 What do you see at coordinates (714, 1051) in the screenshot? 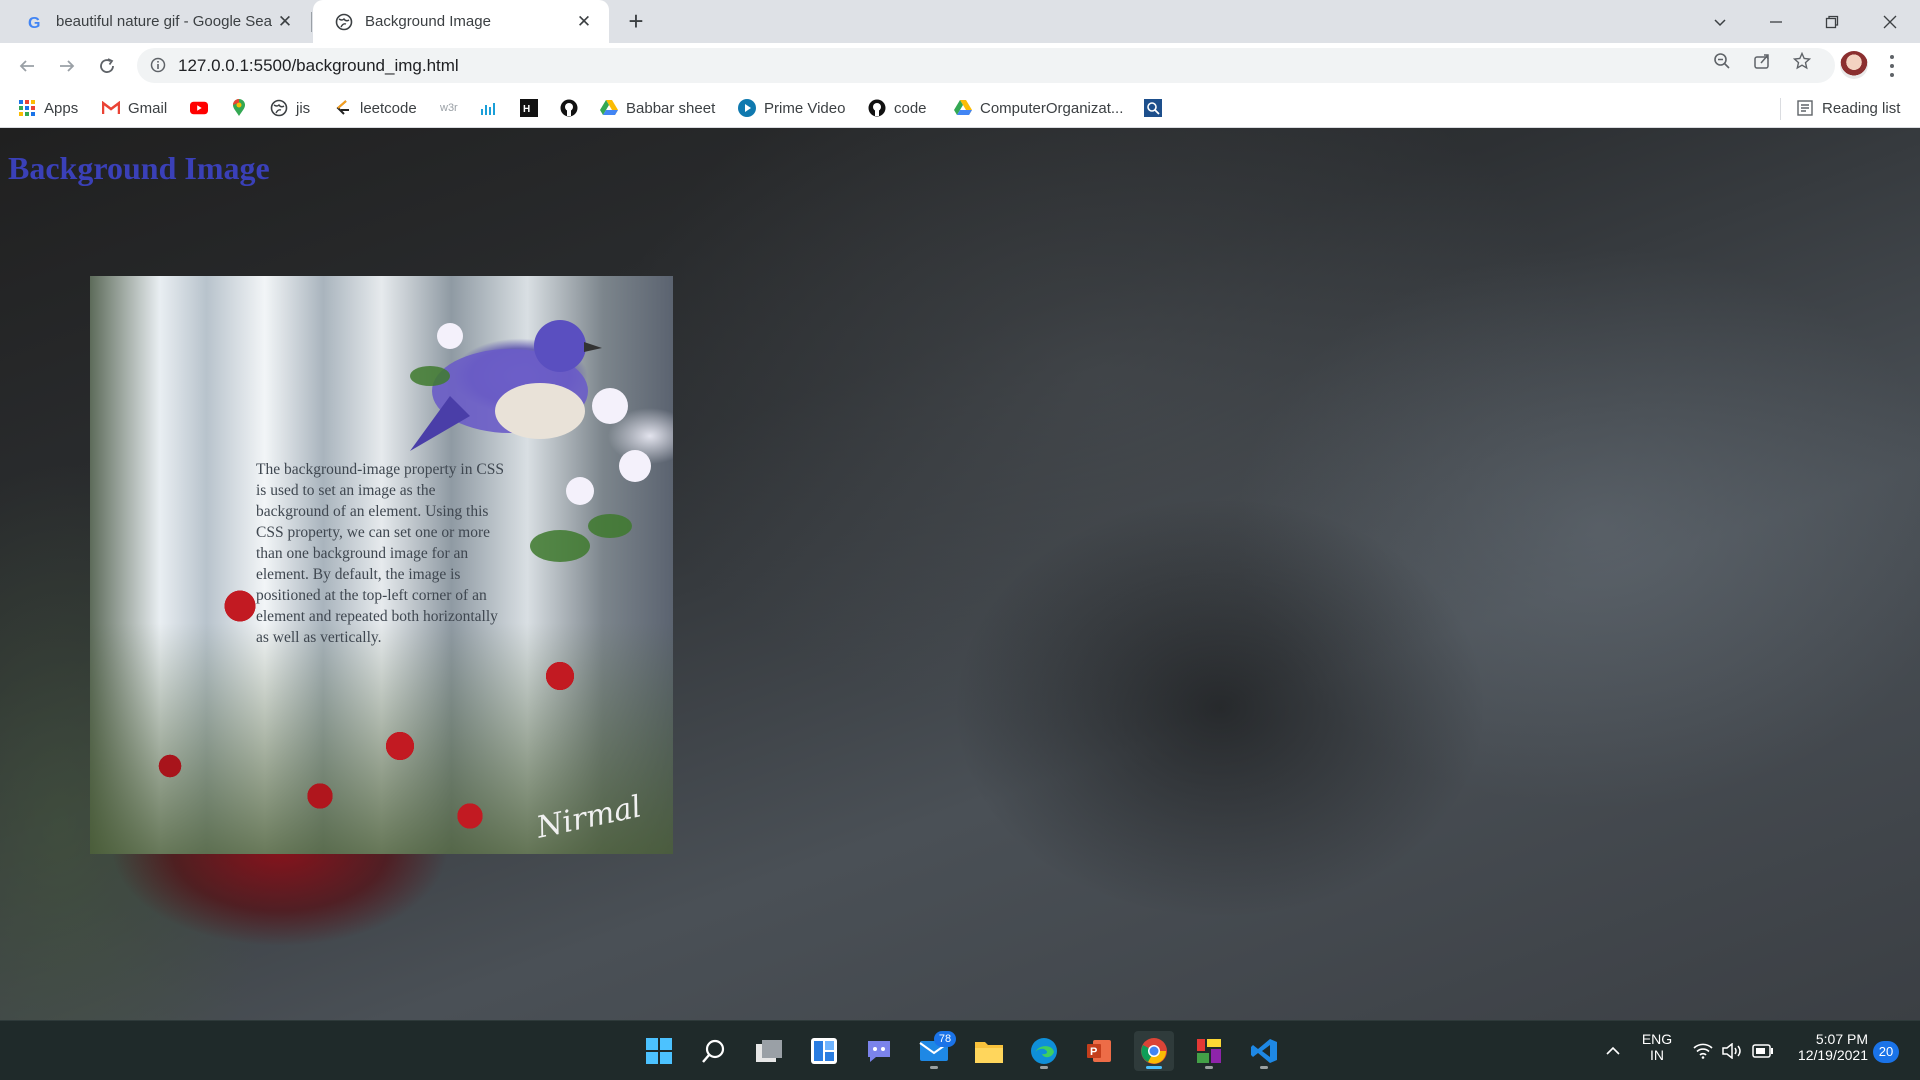
I see `search-button` at bounding box center [714, 1051].